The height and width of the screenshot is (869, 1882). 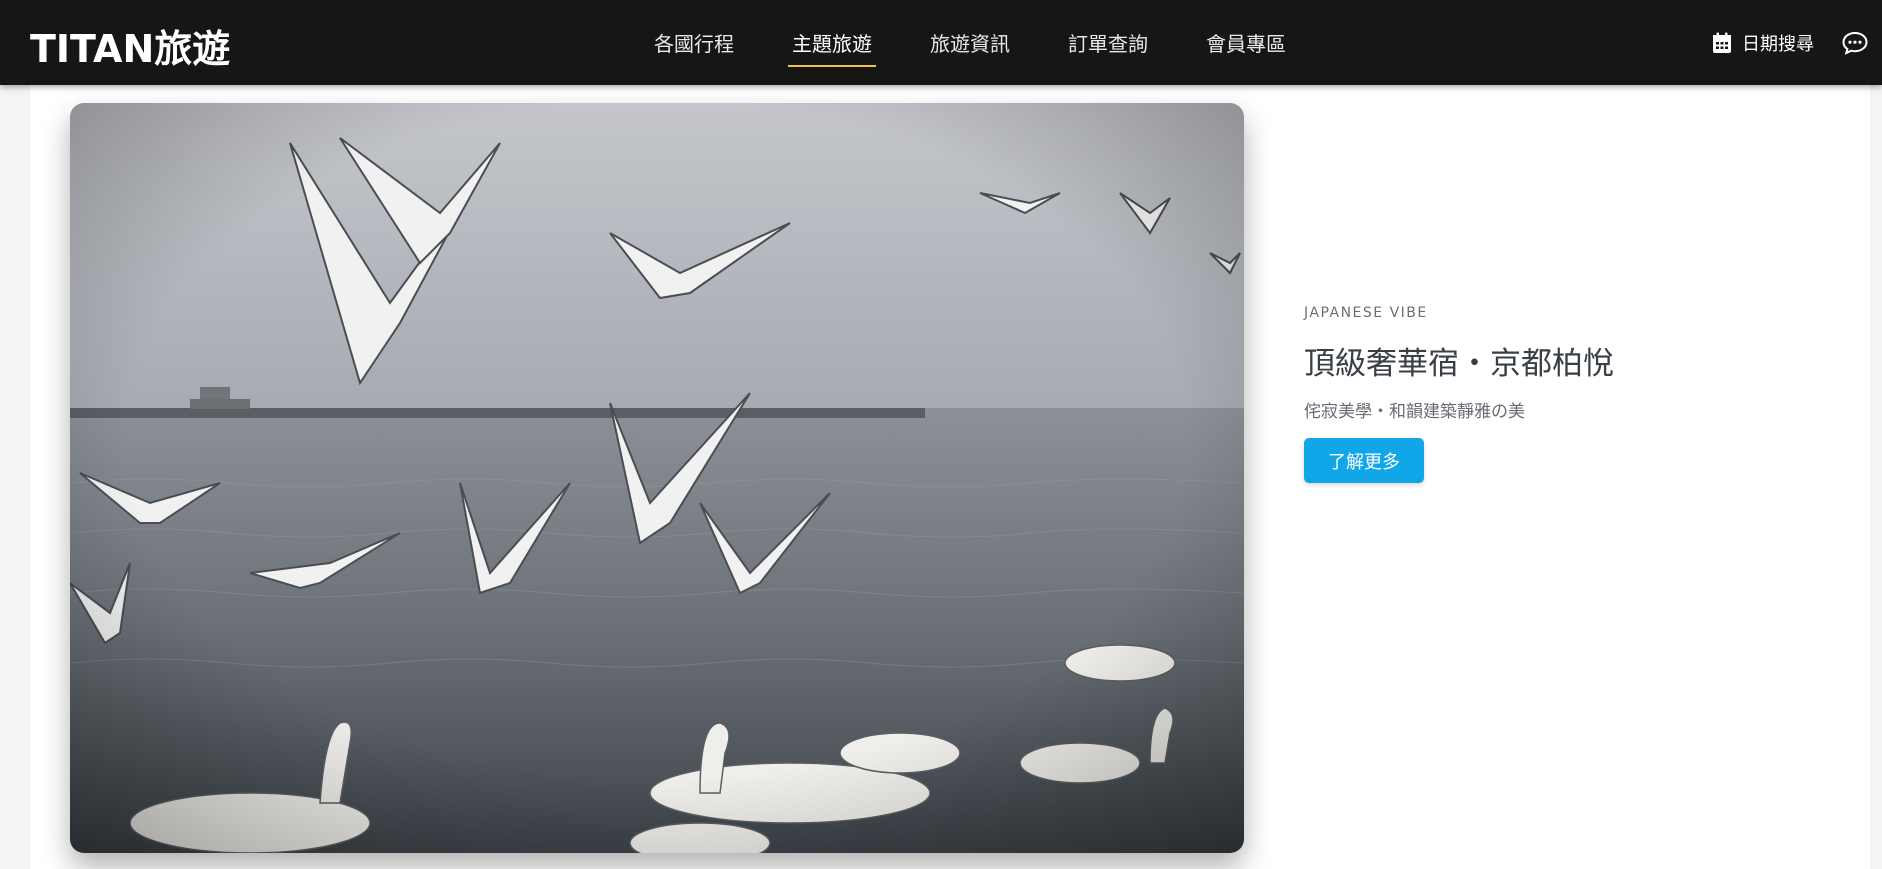 I want to click on nav-item-order-lookup: 訂單查詢, so click(x=1108, y=42).